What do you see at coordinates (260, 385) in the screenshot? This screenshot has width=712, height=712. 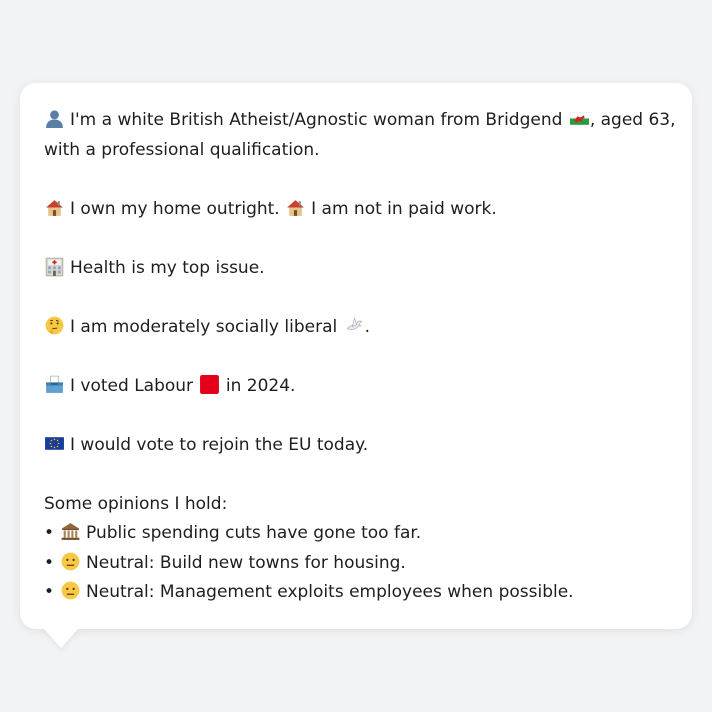 I see `vote-year-text: in 2024.` at bounding box center [260, 385].